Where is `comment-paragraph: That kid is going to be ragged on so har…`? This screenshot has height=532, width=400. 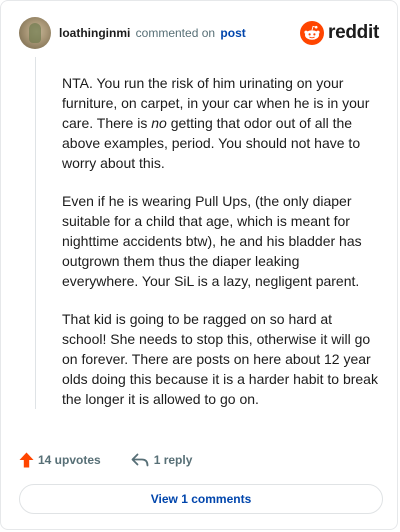 comment-paragraph: That kid is going to be ragged on so har… is located at coordinates (220, 359).